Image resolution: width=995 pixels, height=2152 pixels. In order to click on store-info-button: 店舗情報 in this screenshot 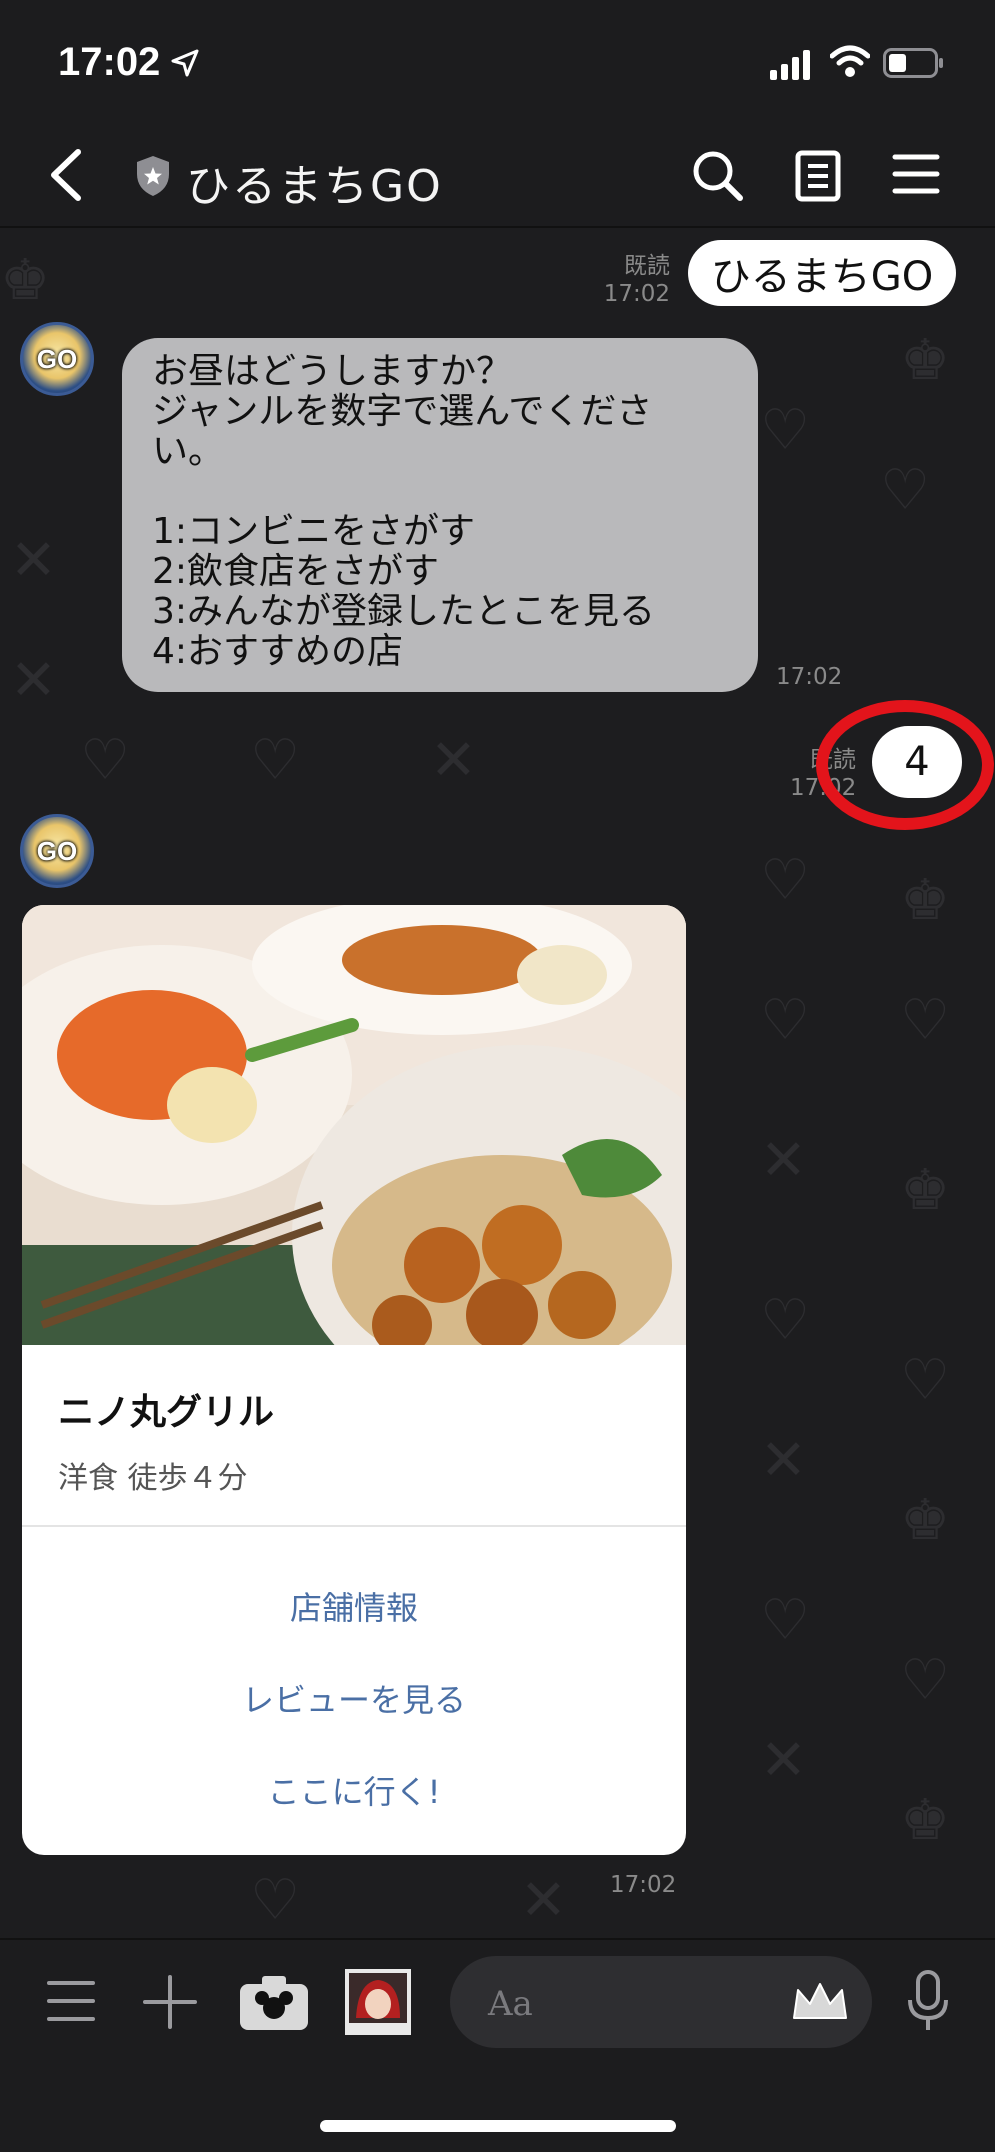, I will do `click(354, 1606)`.